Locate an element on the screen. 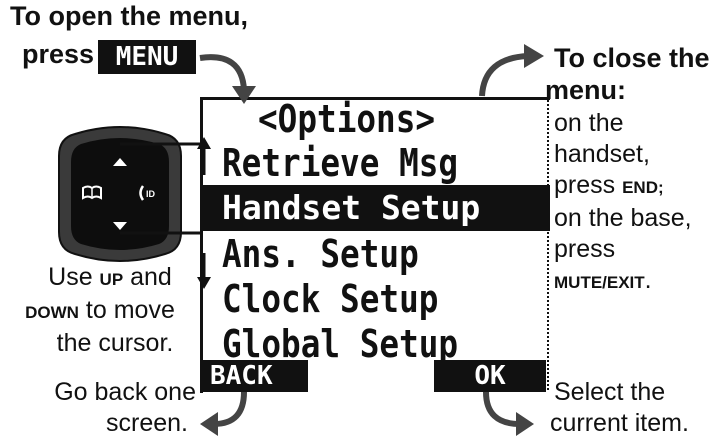 This screenshot has height=444, width=724. open-menu-press: press is located at coordinates (58, 54).